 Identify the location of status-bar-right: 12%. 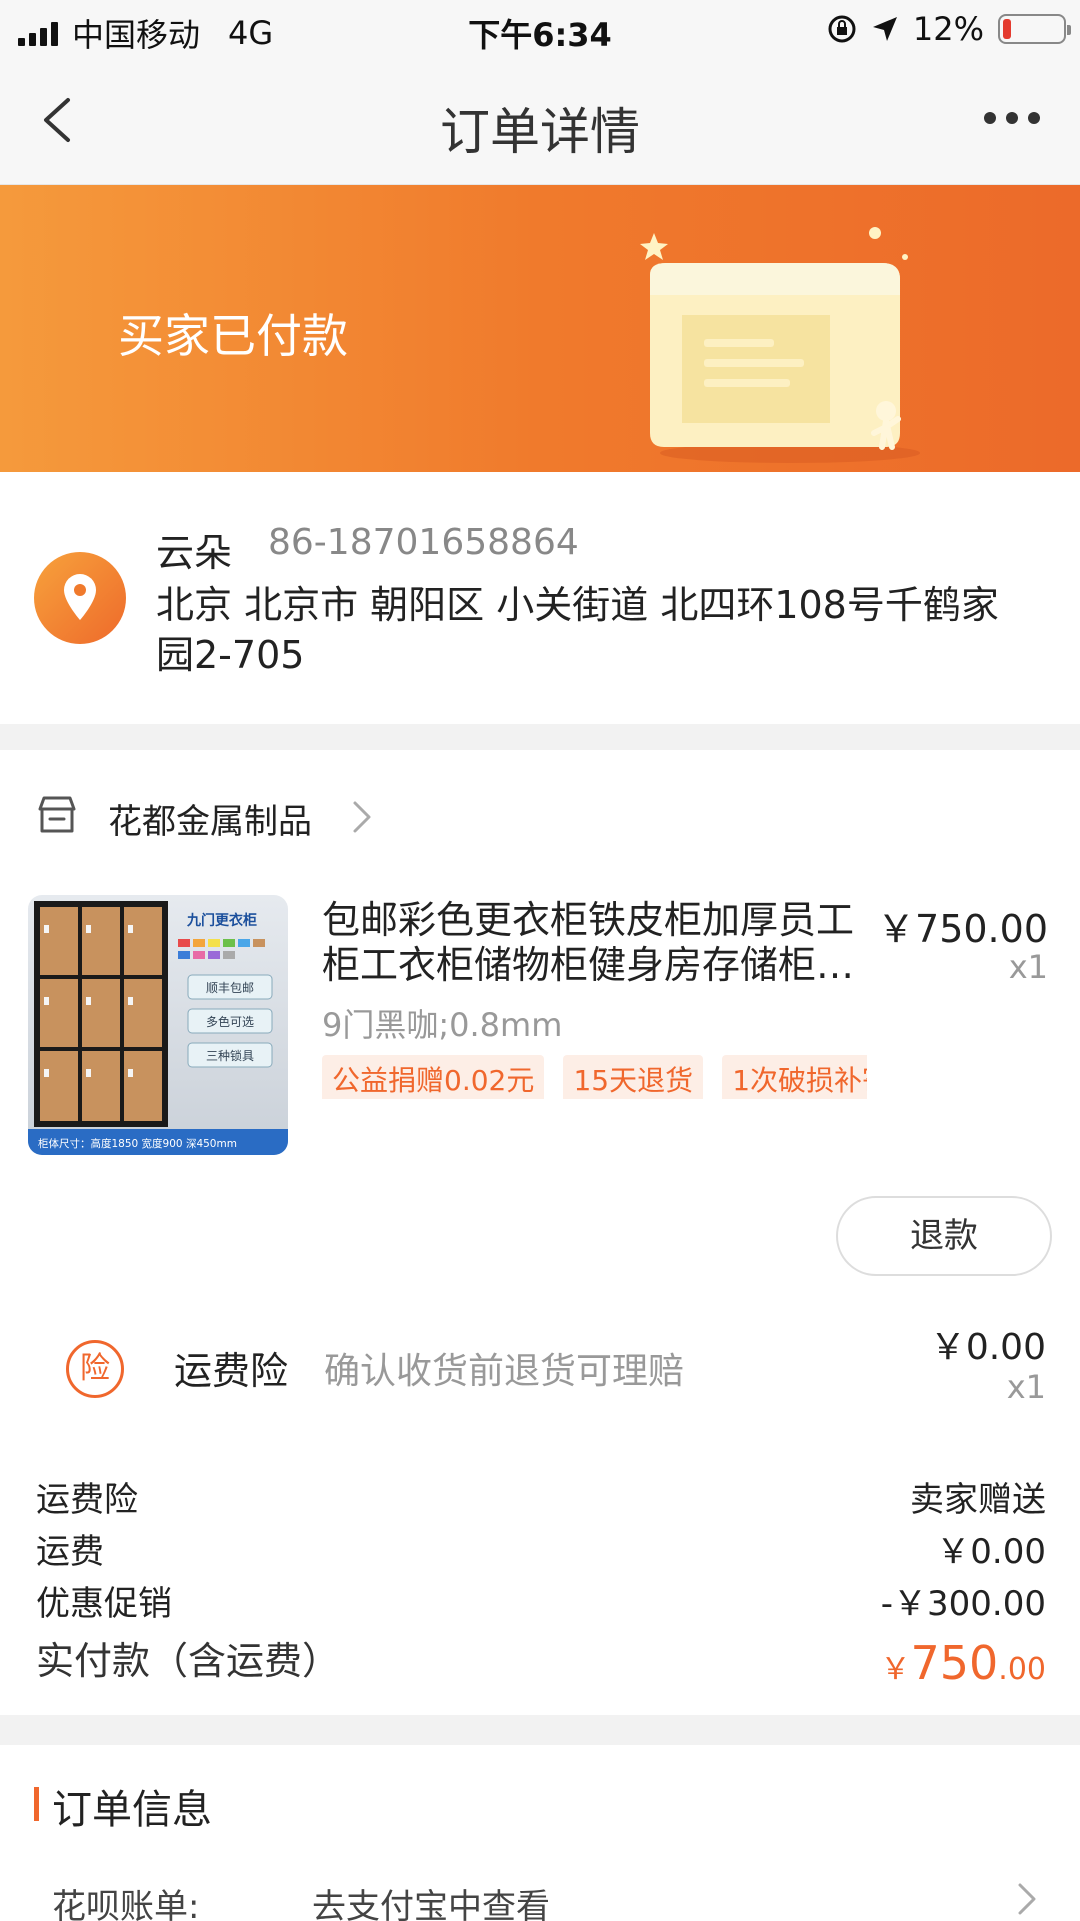
(949, 29).